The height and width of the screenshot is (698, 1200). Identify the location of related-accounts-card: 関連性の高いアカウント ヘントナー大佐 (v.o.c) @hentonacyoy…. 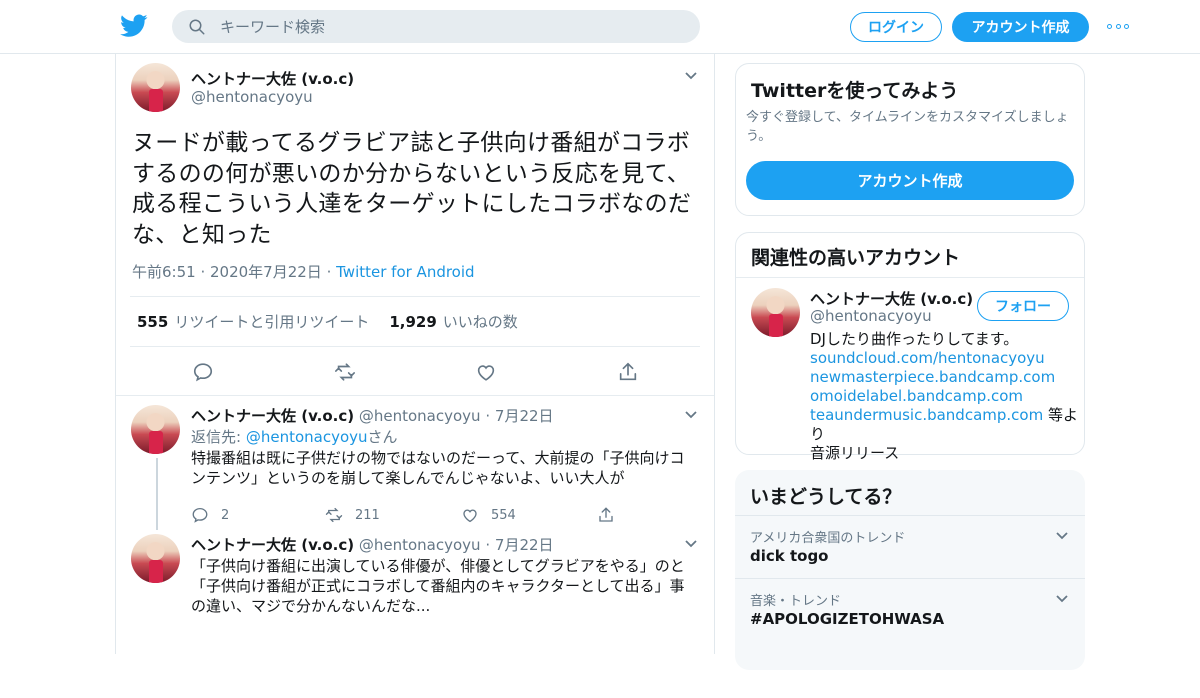
(910, 347).